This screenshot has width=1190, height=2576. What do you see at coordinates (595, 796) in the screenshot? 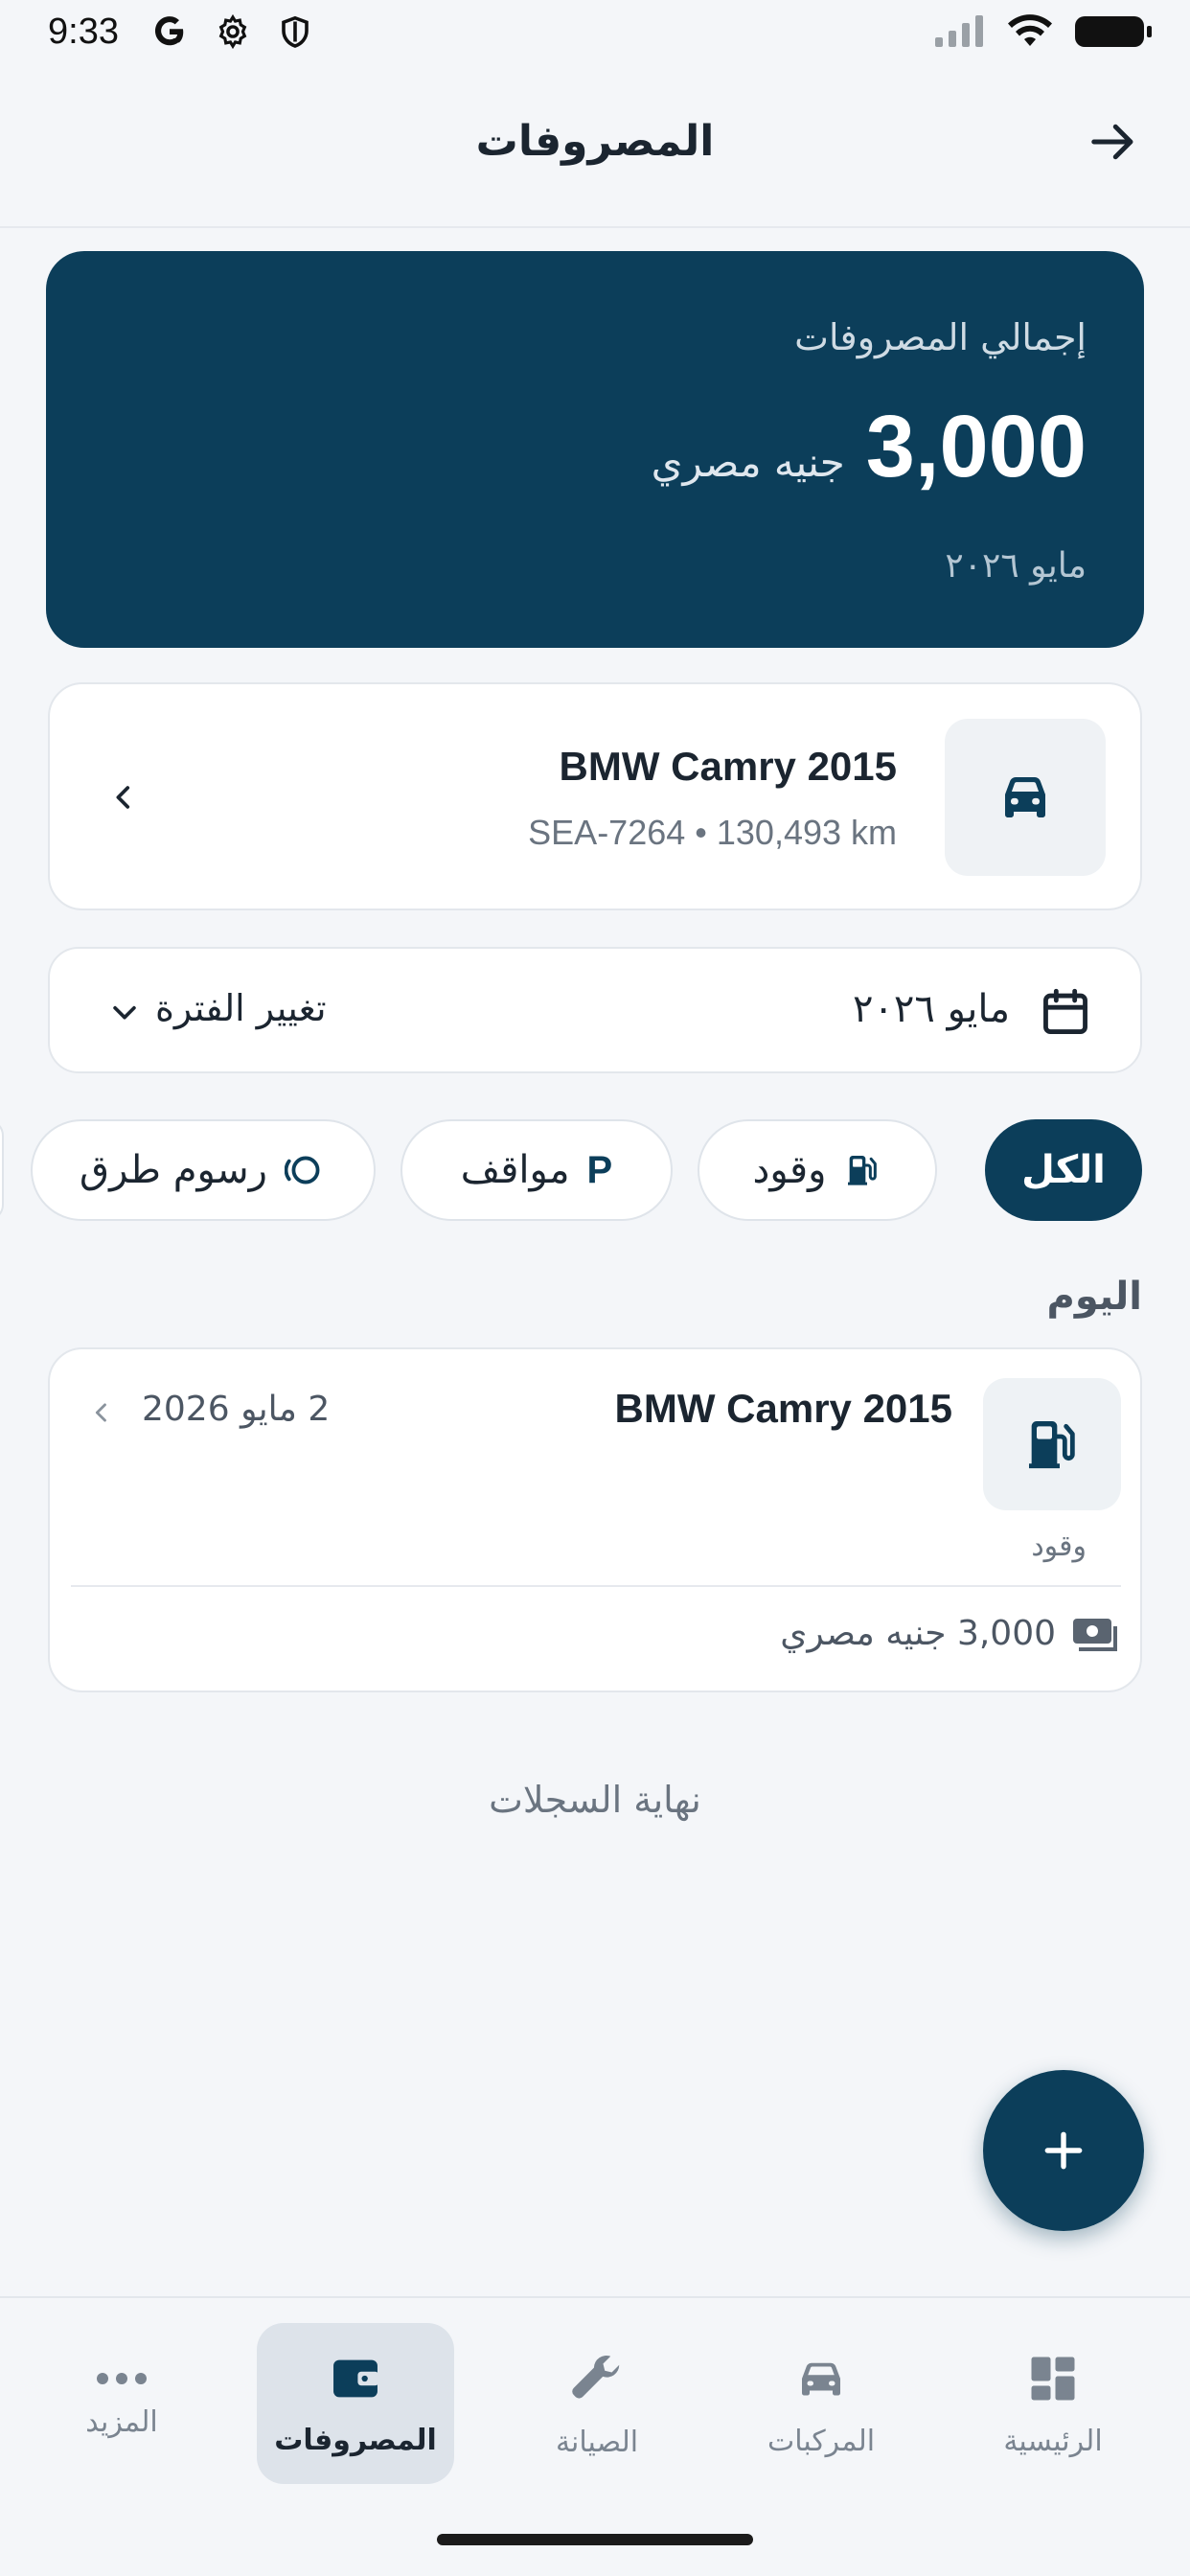
I see `vehicle-selector-card: BMW Camry 2015 SEA-7264 • 130,493 km` at bounding box center [595, 796].